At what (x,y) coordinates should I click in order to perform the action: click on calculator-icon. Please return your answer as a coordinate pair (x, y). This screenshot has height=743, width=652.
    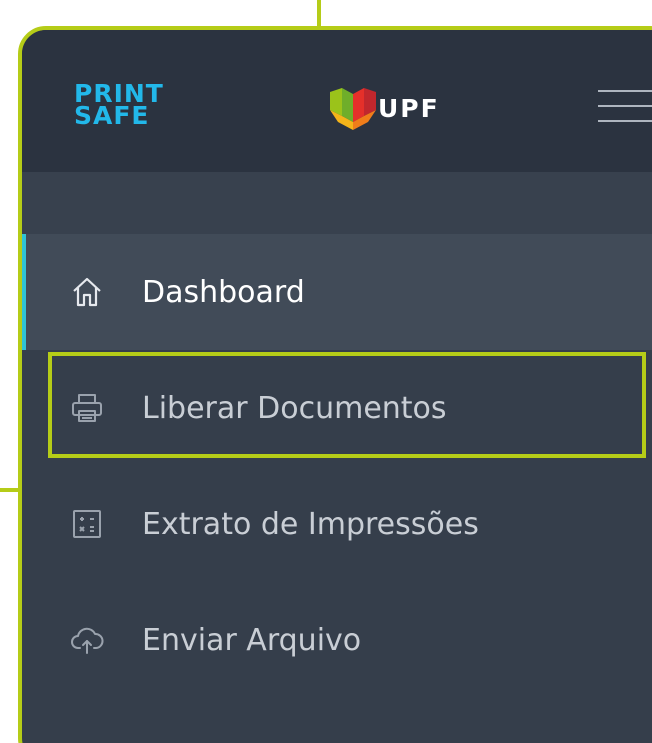
    Looking at the image, I should click on (87, 524).